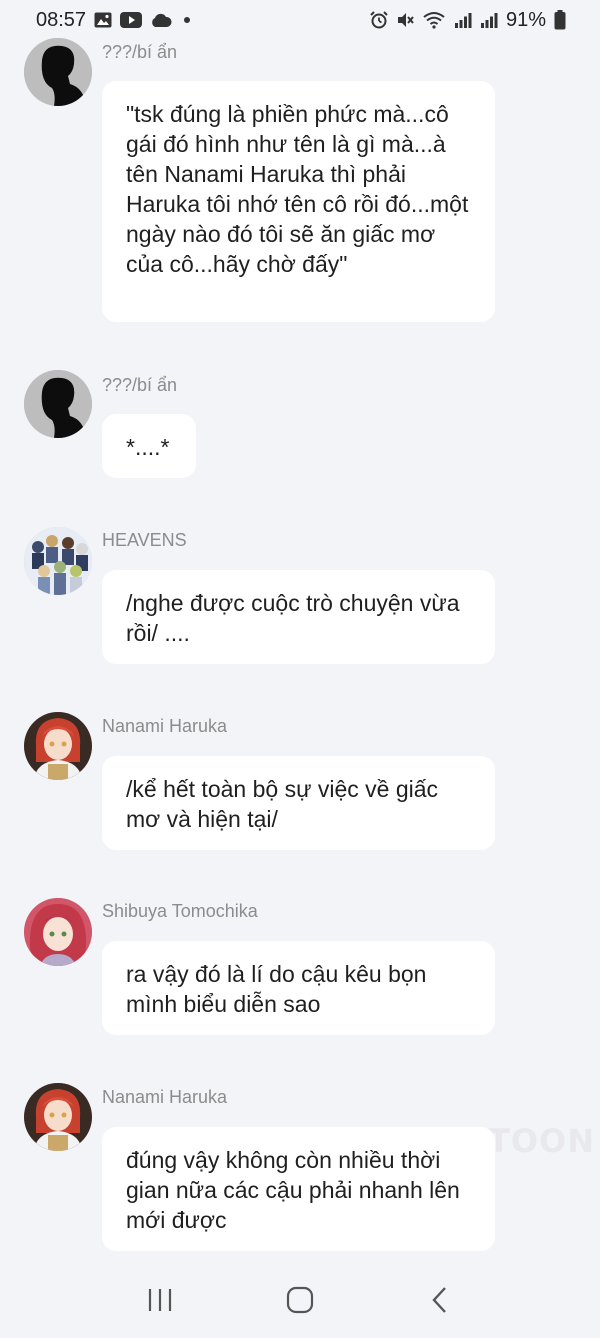 This screenshot has height=1338, width=600. What do you see at coordinates (434, 20) in the screenshot?
I see `wifi-icon` at bounding box center [434, 20].